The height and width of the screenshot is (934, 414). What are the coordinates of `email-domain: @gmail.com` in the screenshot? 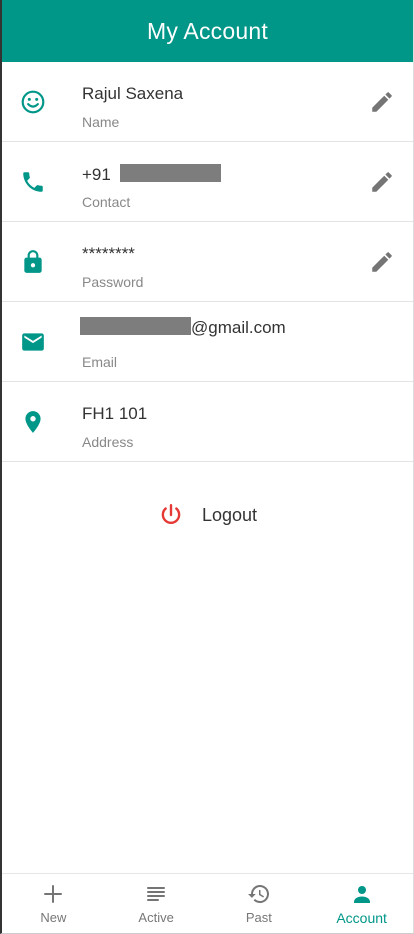 It's located at (238, 327).